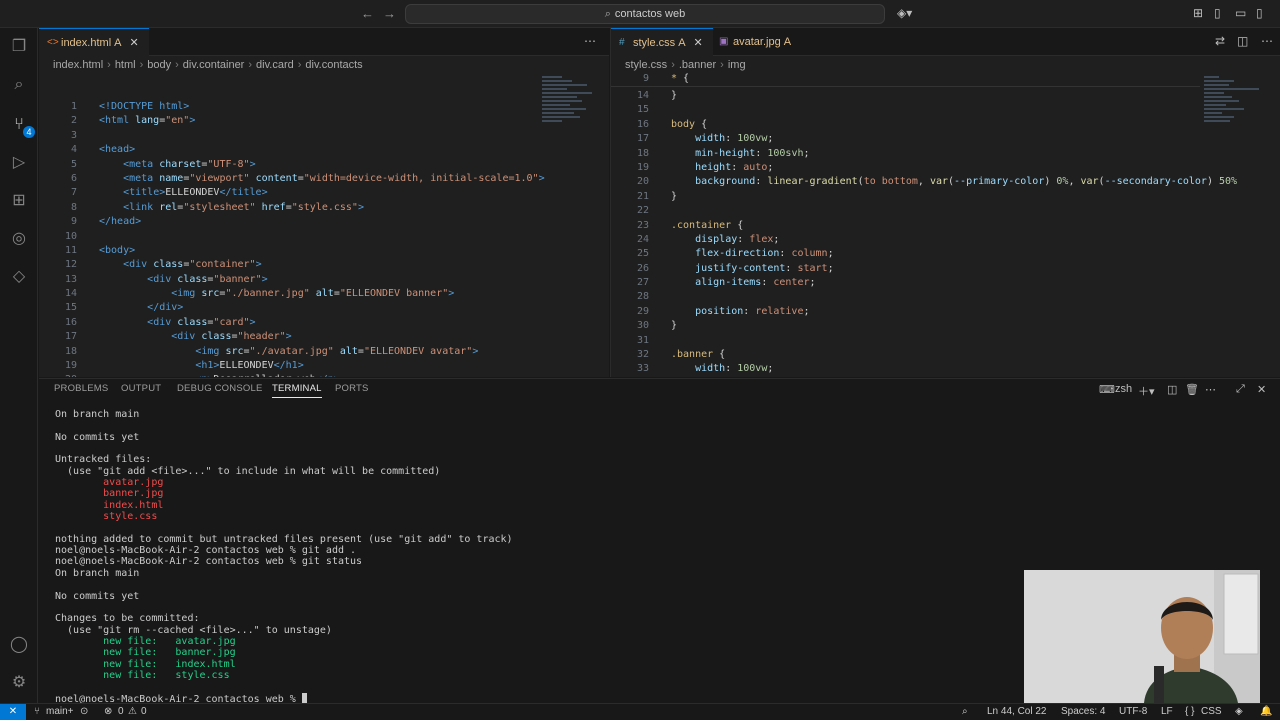 The image size is (1280, 720). What do you see at coordinates (19, 201) in the screenshot?
I see `extensions-icon: ⊞` at bounding box center [19, 201].